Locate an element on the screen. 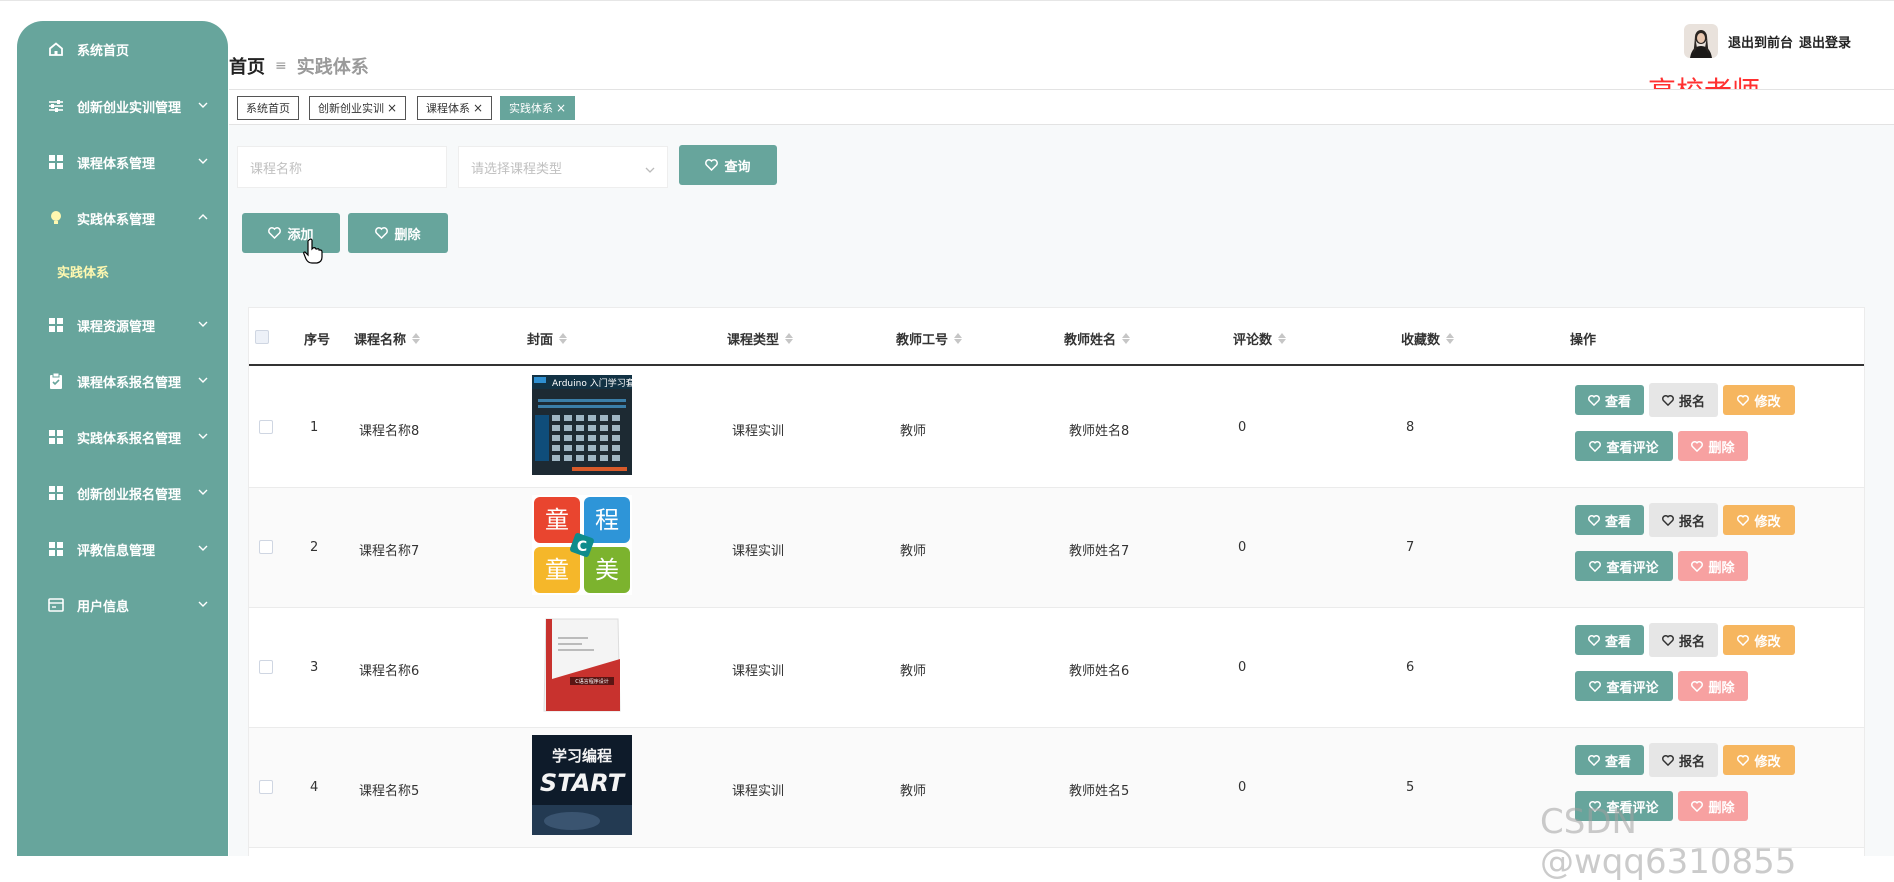 The width and height of the screenshot is (1894, 882). sidebar-item-home: 系统首页 is located at coordinates (122, 49).